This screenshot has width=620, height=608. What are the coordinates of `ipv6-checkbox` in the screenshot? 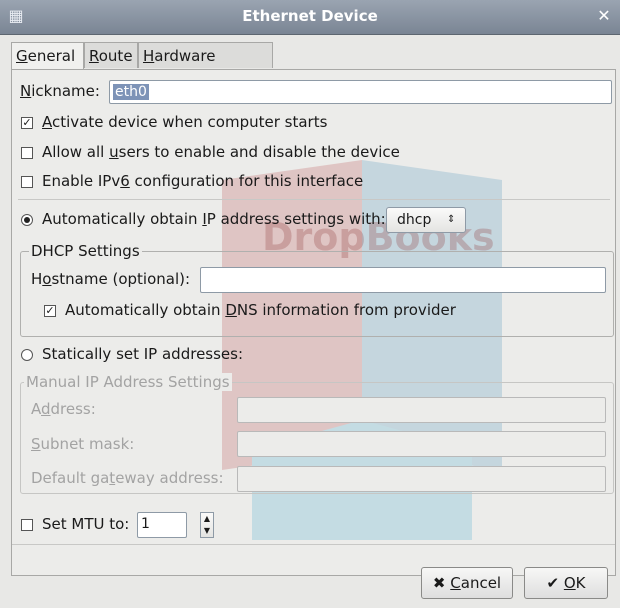 It's located at (27, 182).